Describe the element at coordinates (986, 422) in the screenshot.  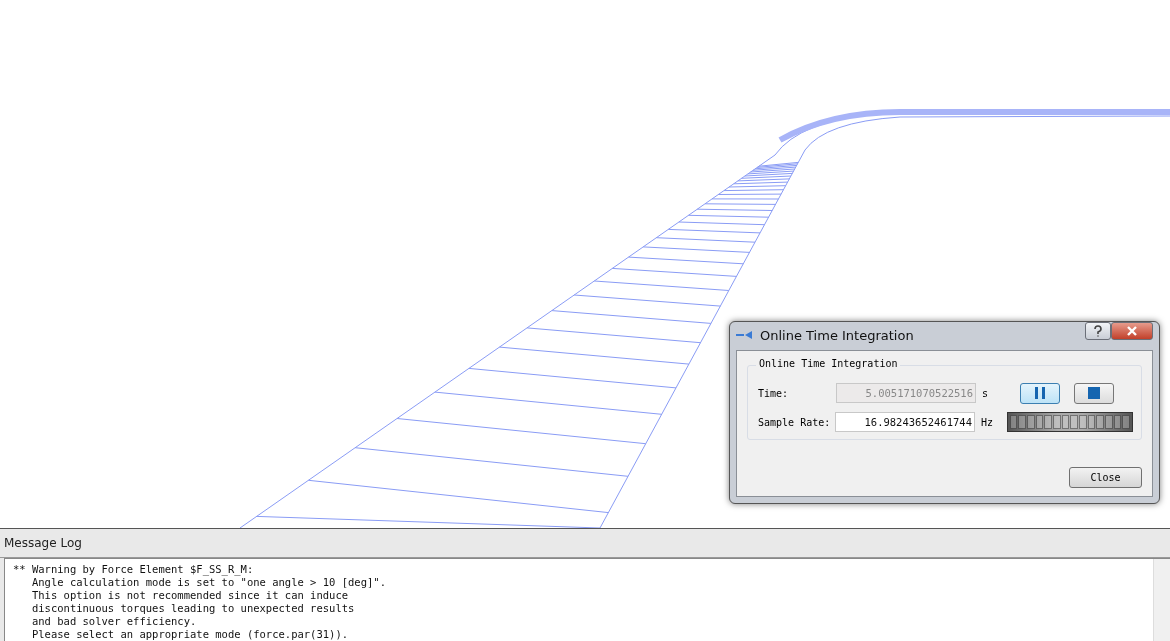
I see `unit-label: Hz` at that location.